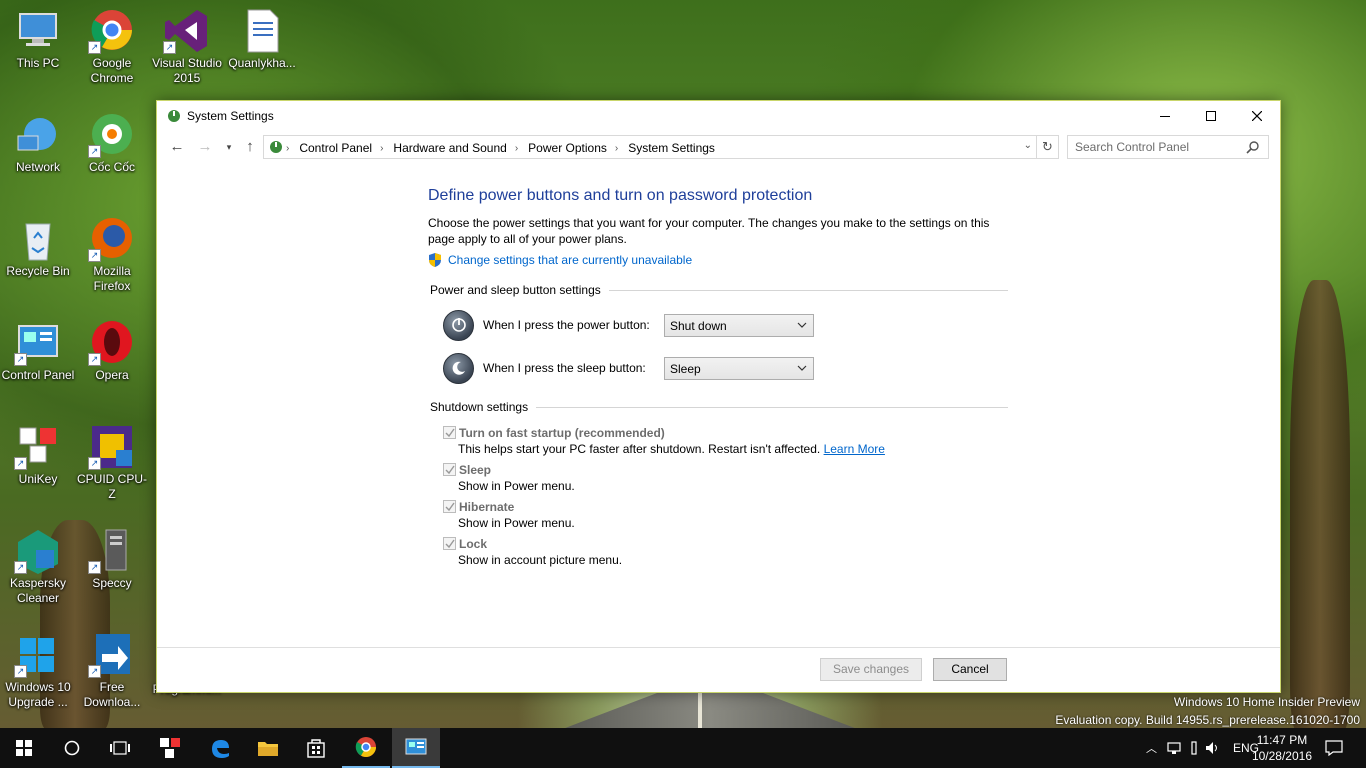 This screenshot has height=768, width=1366. Describe the element at coordinates (854, 449) in the screenshot. I see `learn-more-link: Learn More` at that location.